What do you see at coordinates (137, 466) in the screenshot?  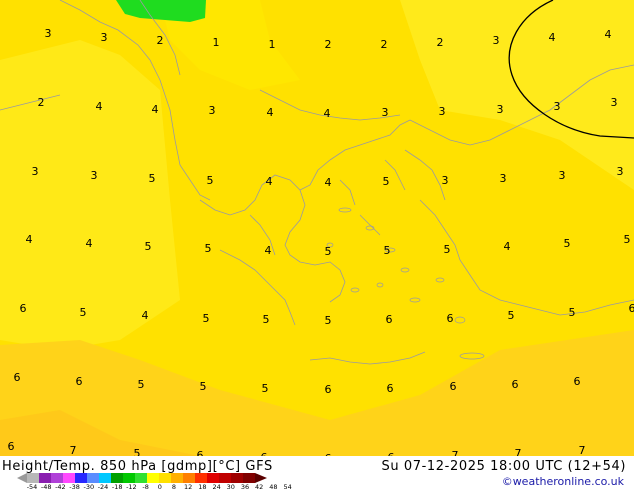 I see `map-title: Height/Temp. 850 hPa [gdmp][°C] GFS` at bounding box center [137, 466].